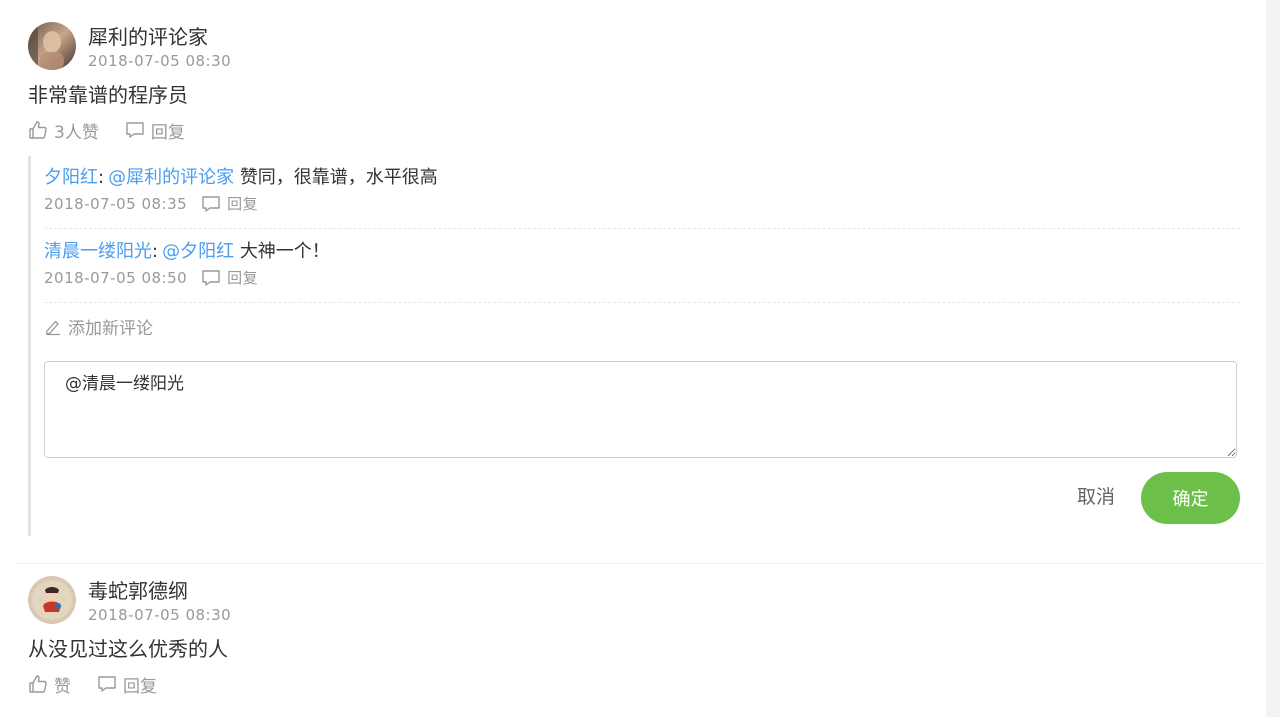  Describe the element at coordinates (645, 130) in the screenshot. I see `comment-actions: 3人赞 回复` at that location.